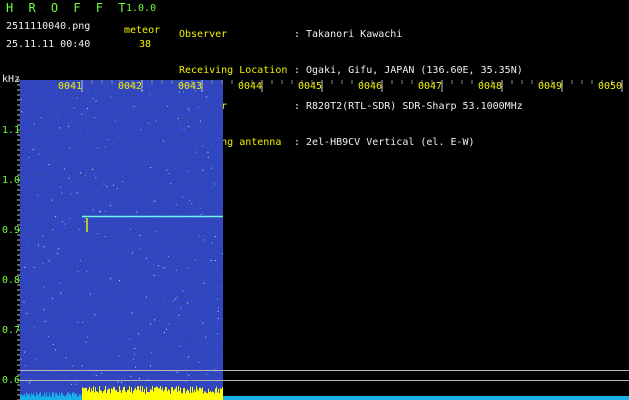 This screenshot has width=629, height=400. What do you see at coordinates (426, 398) in the screenshot?
I see `activity-baseline` at bounding box center [426, 398].